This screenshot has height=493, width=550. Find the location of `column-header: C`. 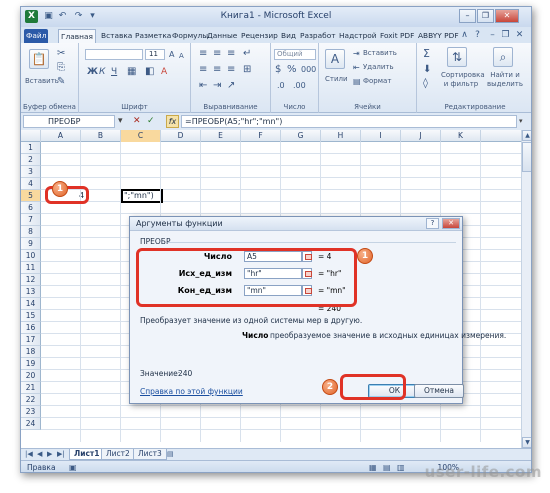

column-header: C is located at coordinates (141, 136).